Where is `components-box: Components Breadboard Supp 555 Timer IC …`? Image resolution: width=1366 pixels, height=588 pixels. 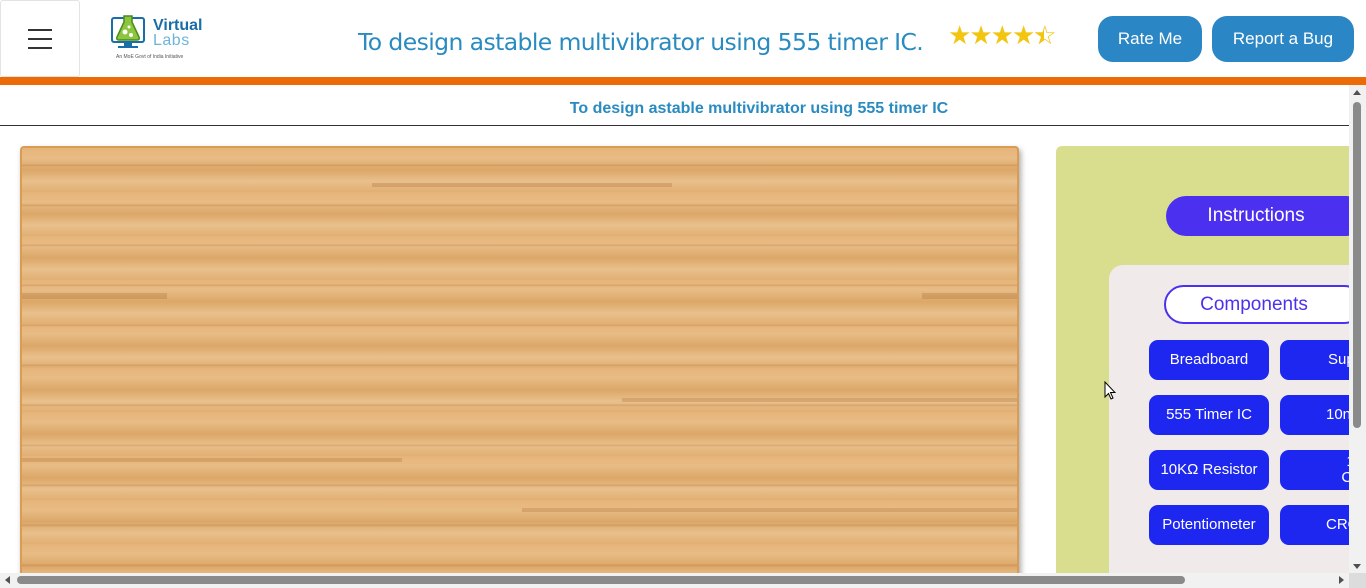 components-box: Components Breadboard Supp 555 Timer IC … is located at coordinates (1229, 420).